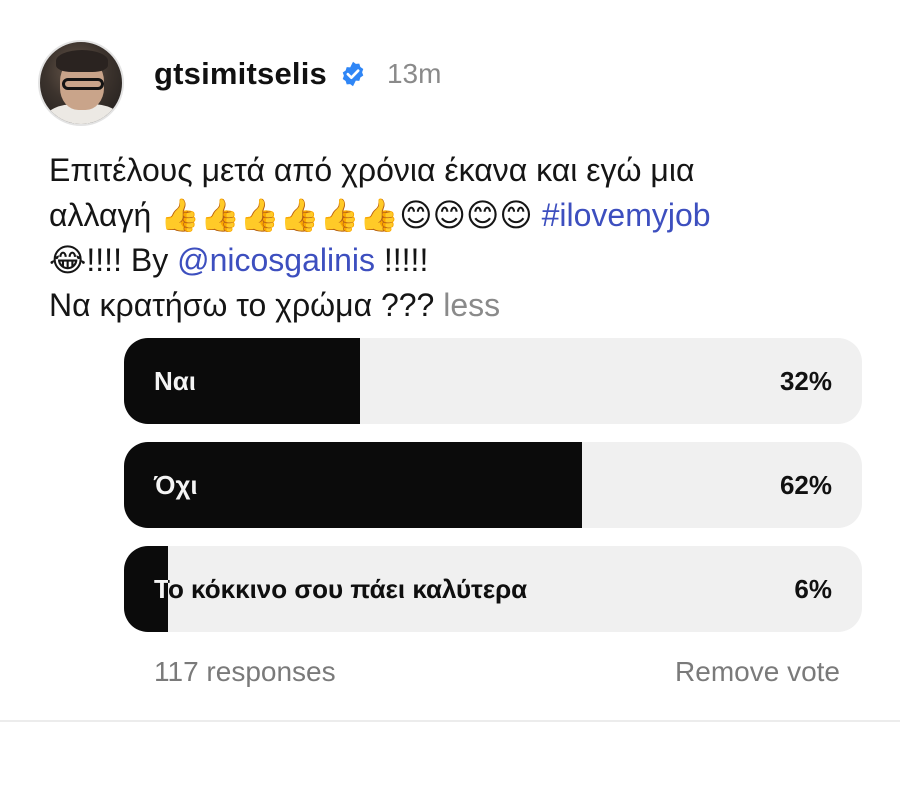  I want to click on post-header: gtsimitselis 13m, so click(297, 74).